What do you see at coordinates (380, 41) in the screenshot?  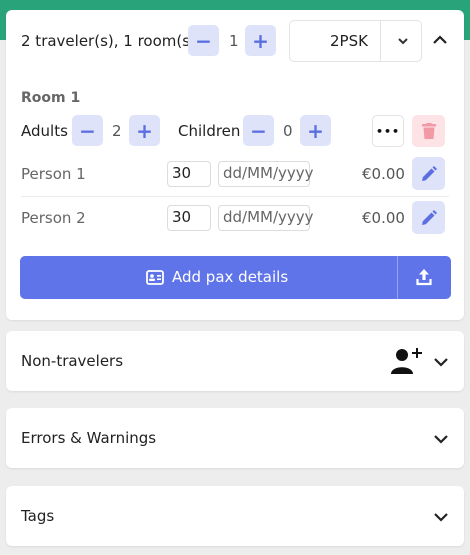 I see `select-divider` at bounding box center [380, 41].